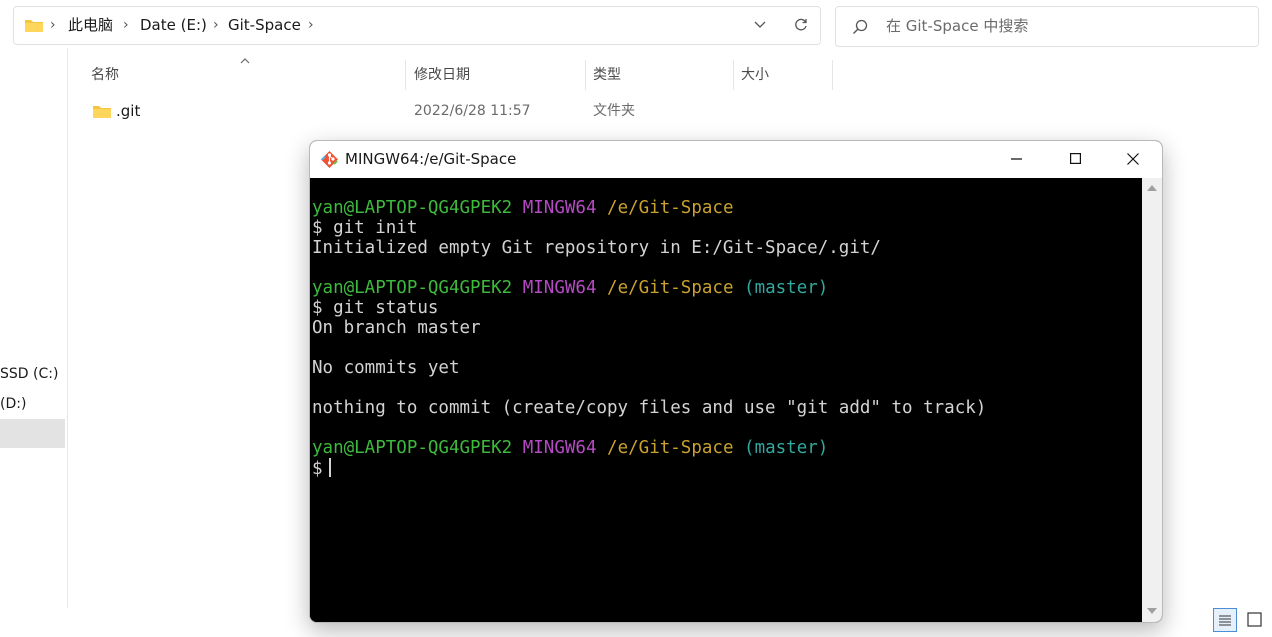 This screenshot has width=1272, height=637. What do you see at coordinates (1047, 26) in the screenshot?
I see `search-box: 在 Git-Space 中搜索` at bounding box center [1047, 26].